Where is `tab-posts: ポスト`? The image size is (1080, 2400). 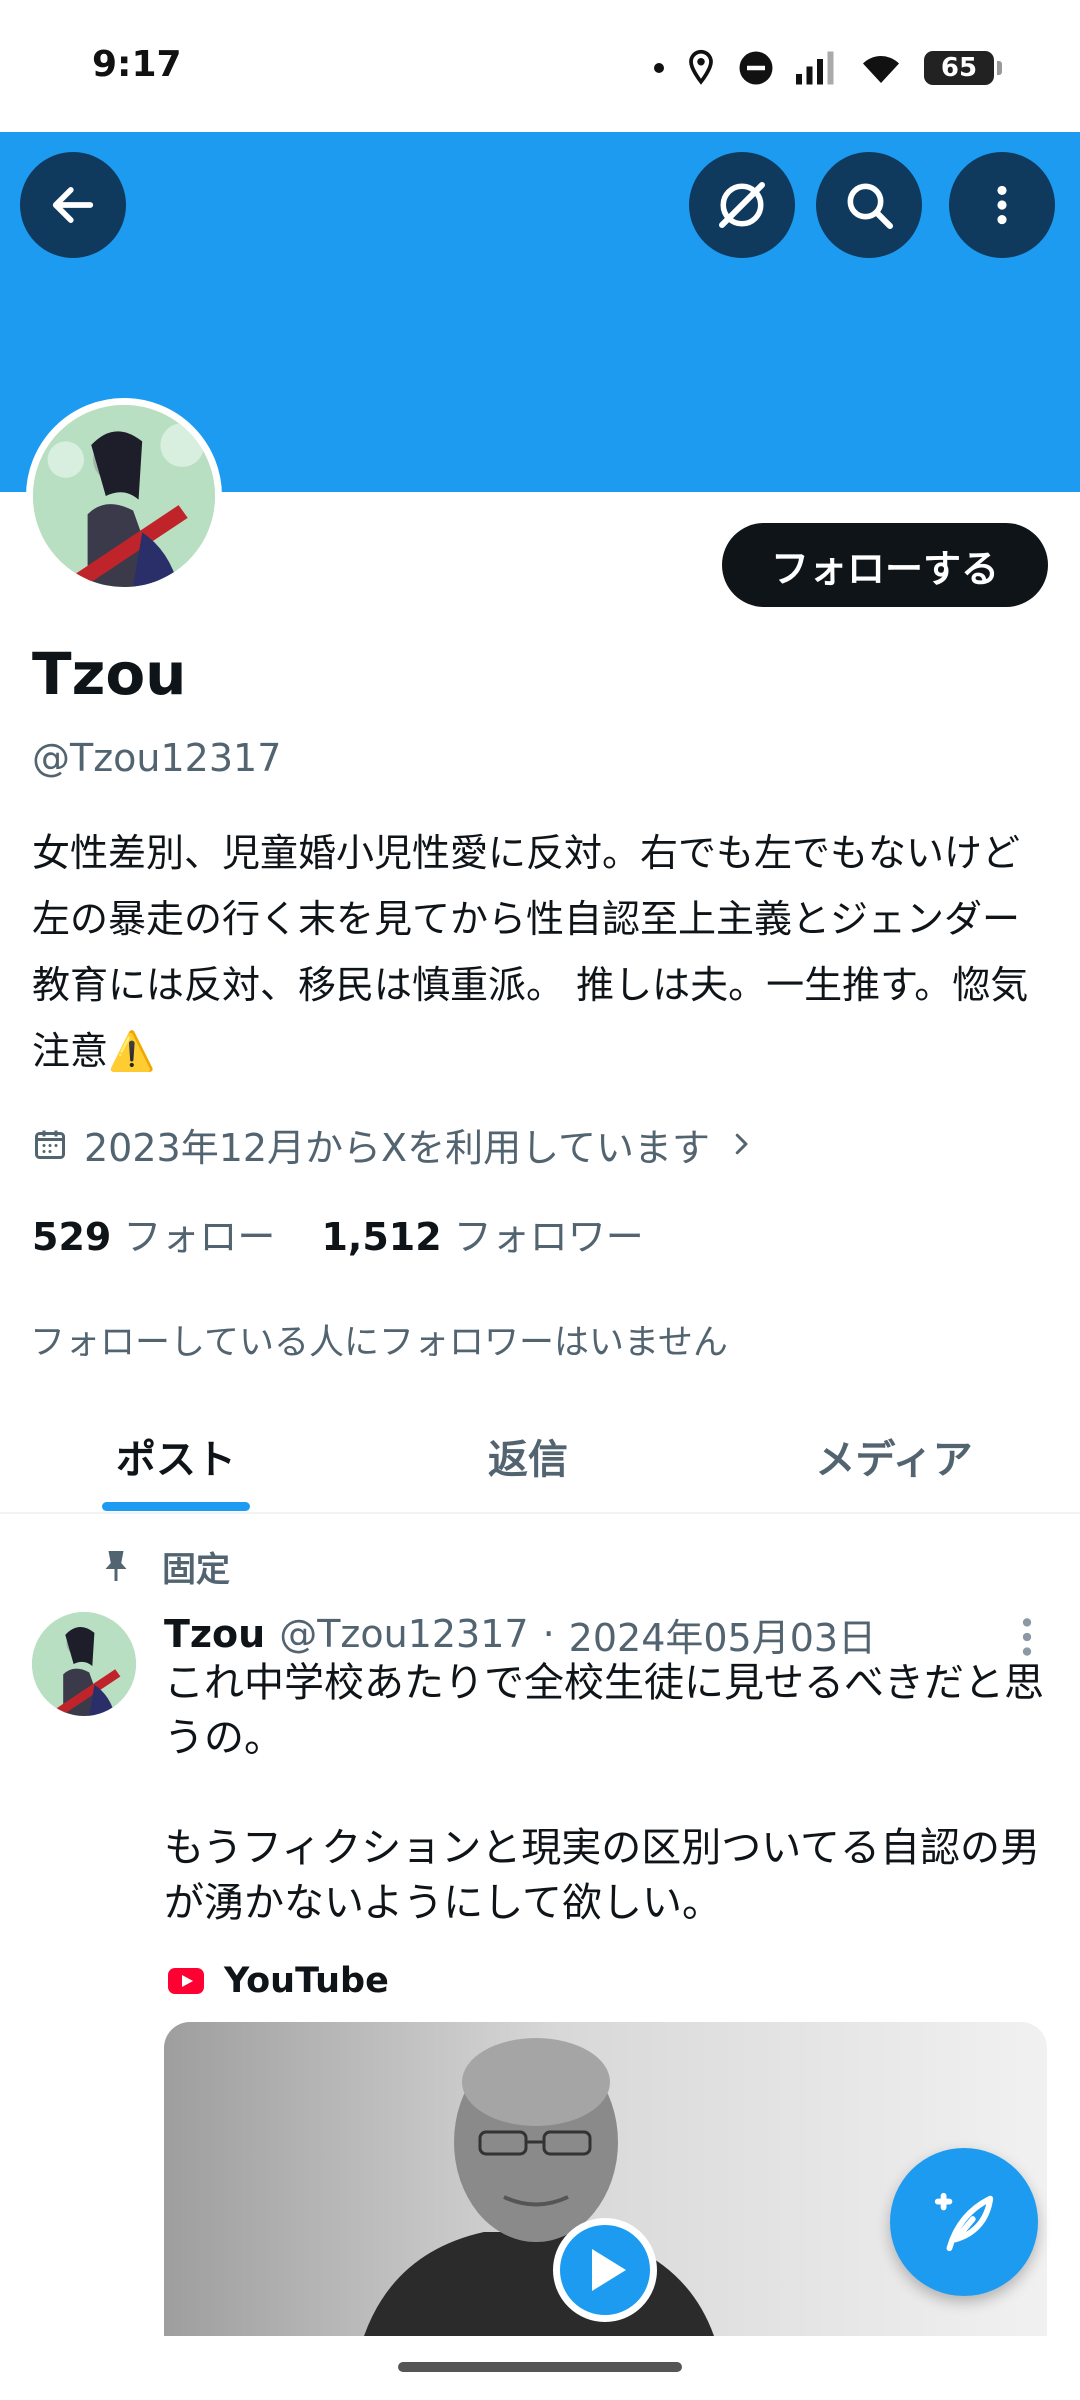 tab-posts: ポスト is located at coordinates (176, 1456).